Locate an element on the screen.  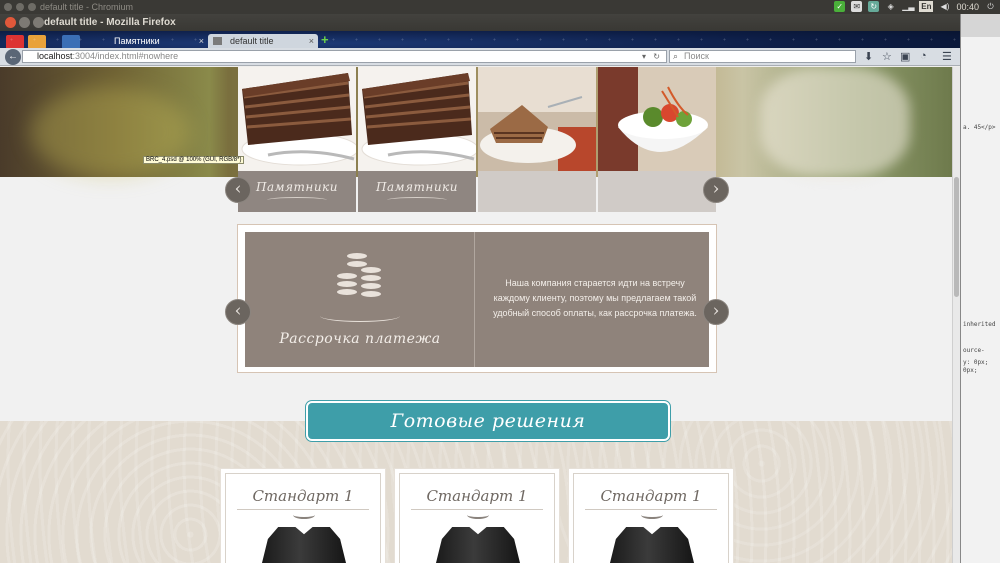
background-devtools-window: a. 45</p> inherited ource- y: 0px; 0px; is located at coordinates (980, 288).